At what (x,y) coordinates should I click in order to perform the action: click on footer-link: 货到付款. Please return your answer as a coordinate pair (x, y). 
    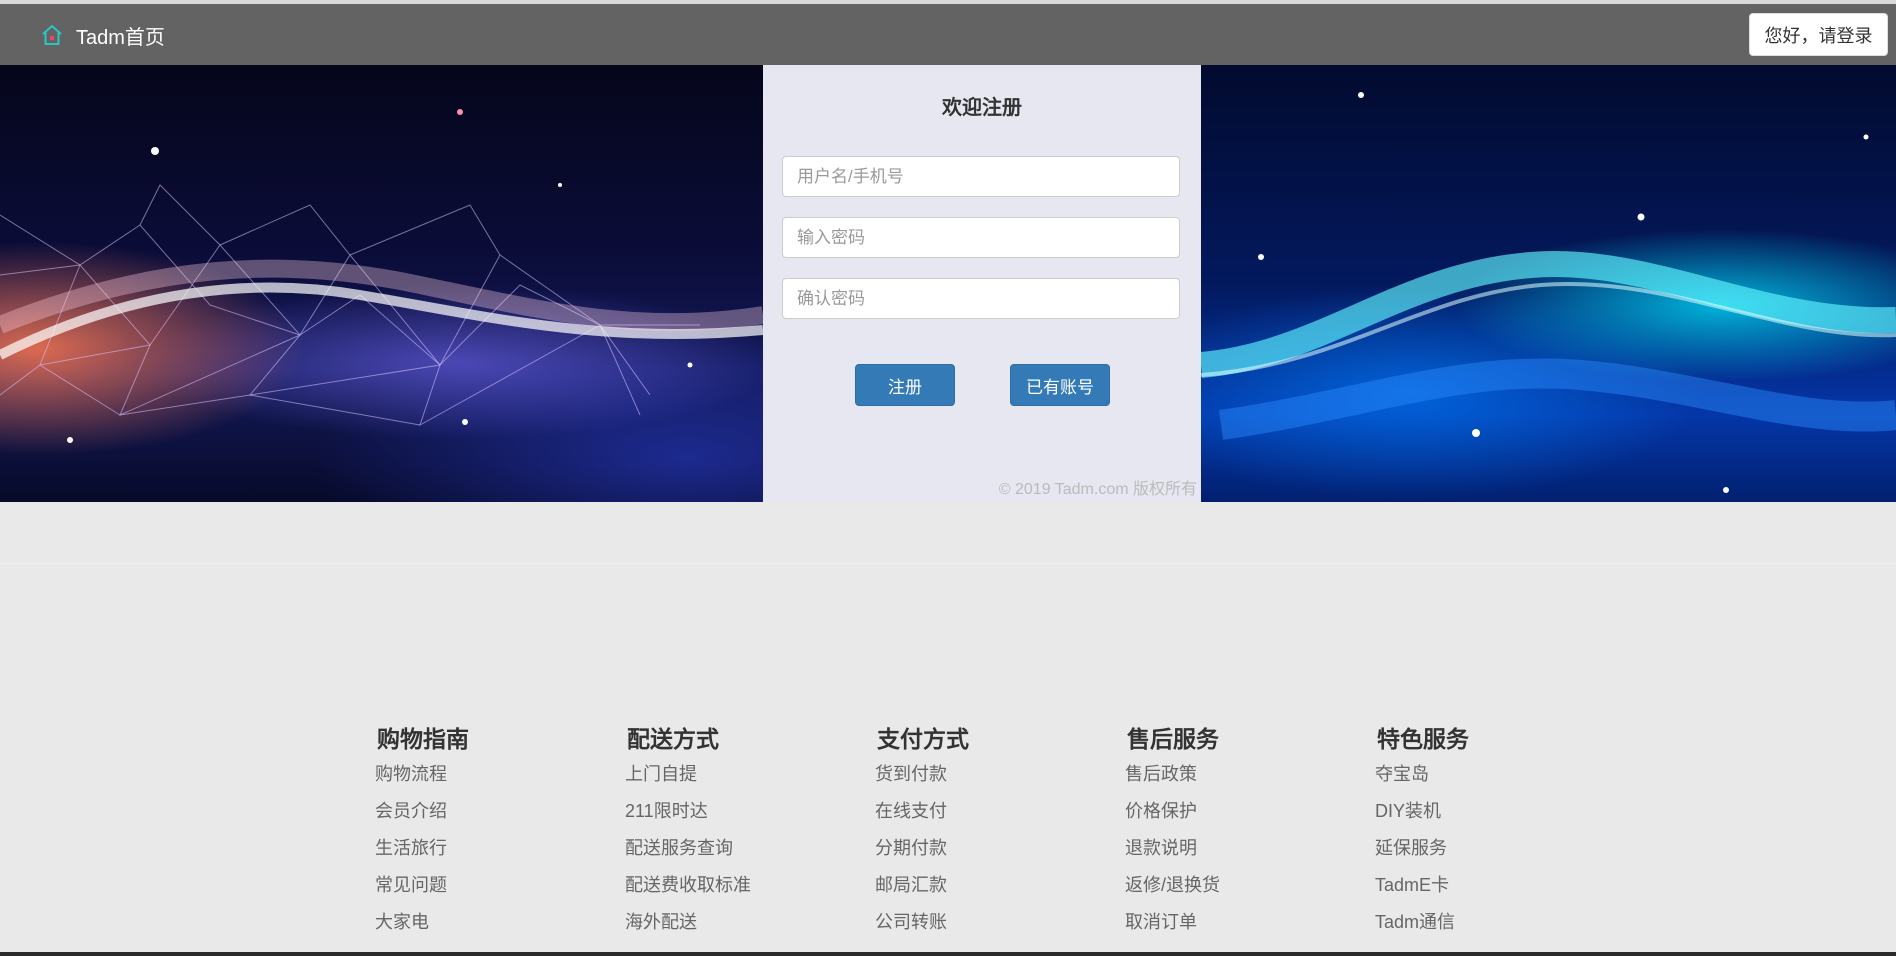
    Looking at the image, I should click on (922, 774).